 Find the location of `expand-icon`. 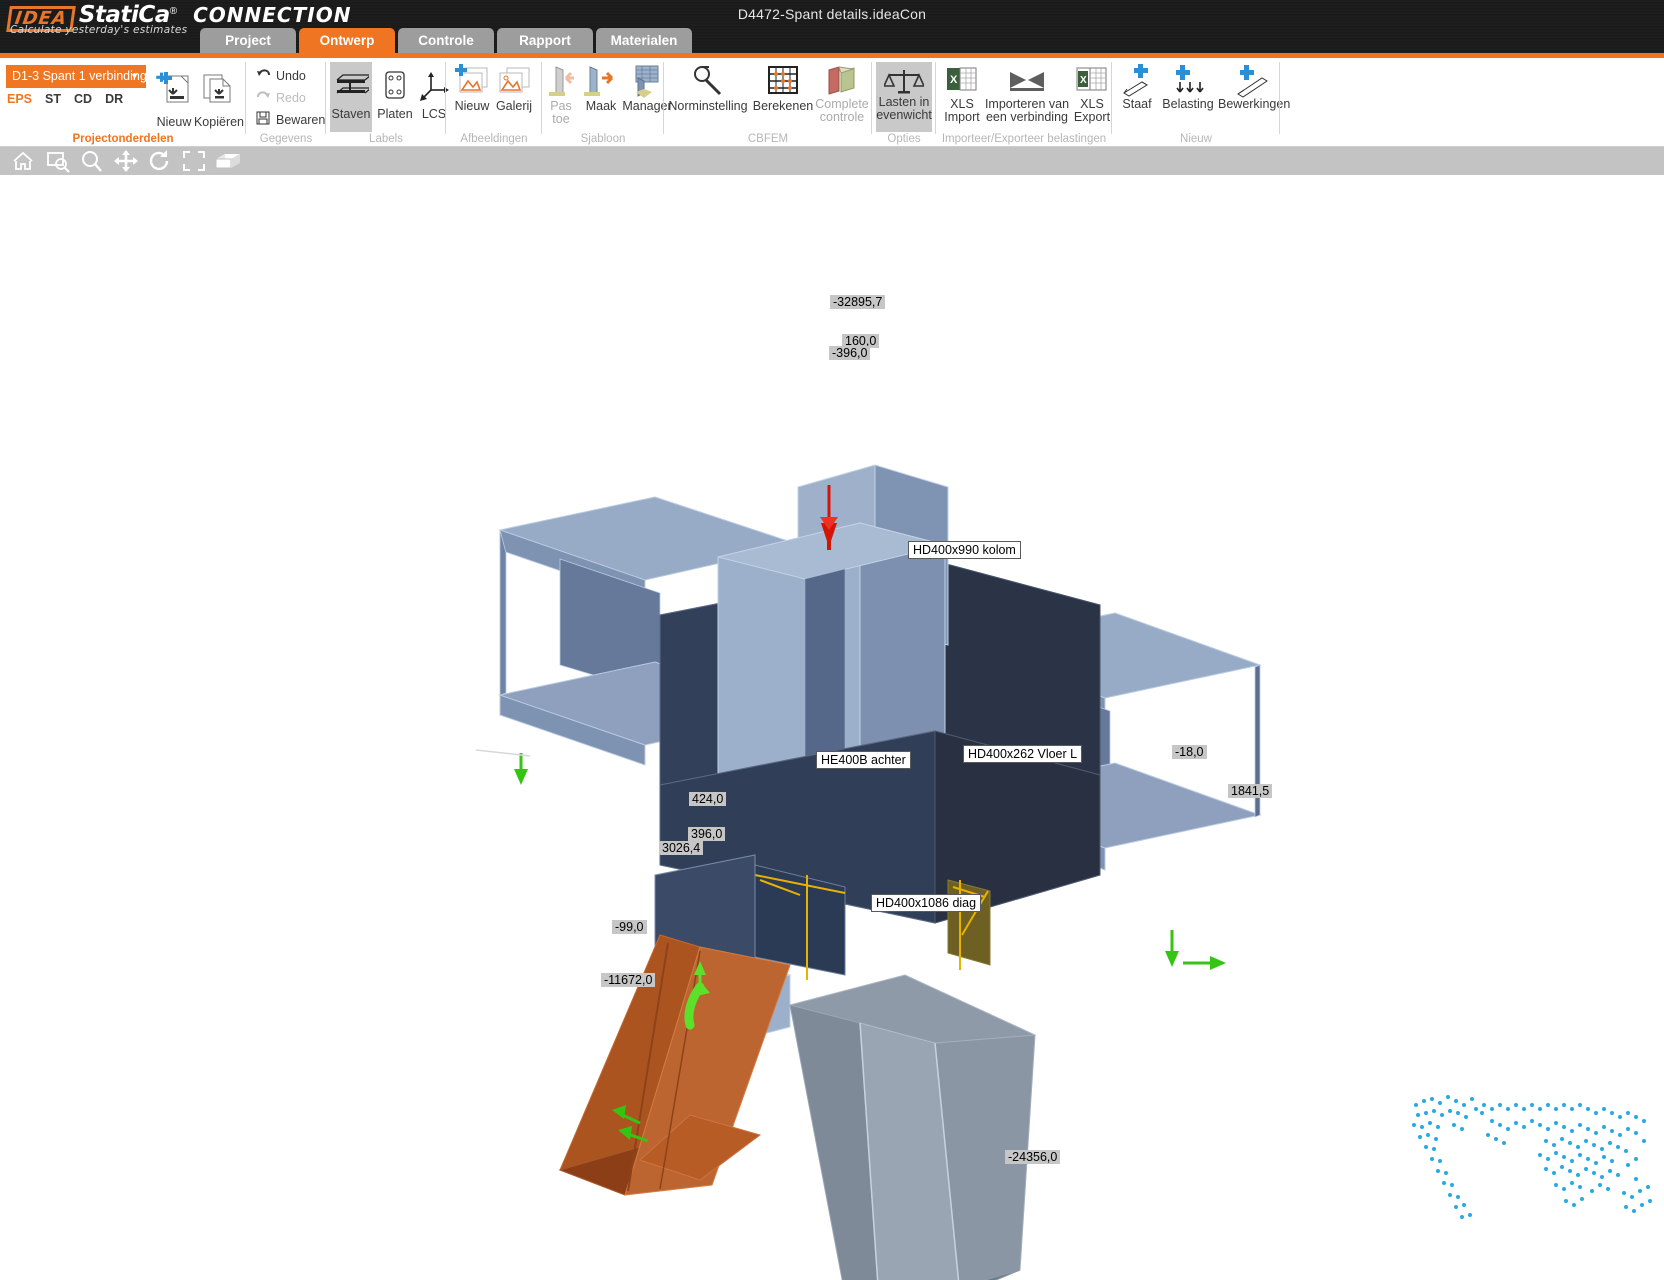

expand-icon is located at coordinates (194, 161).